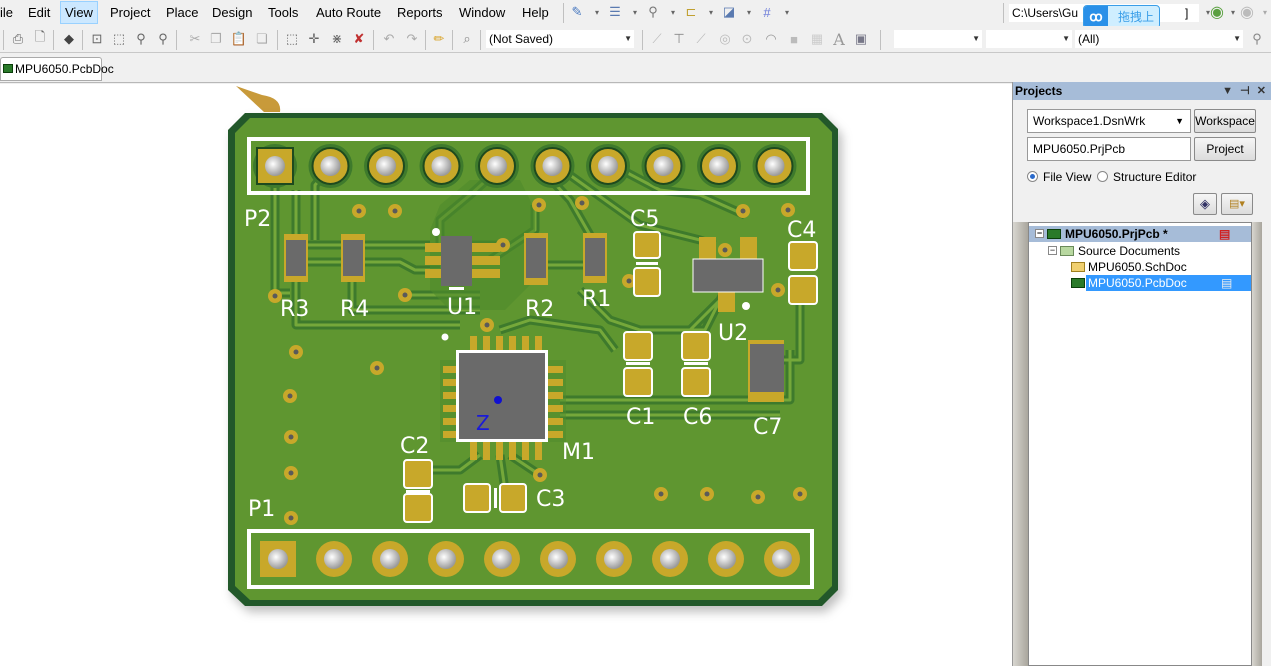  What do you see at coordinates (771, 39) in the screenshot?
I see `arc-icon: ◠` at bounding box center [771, 39].